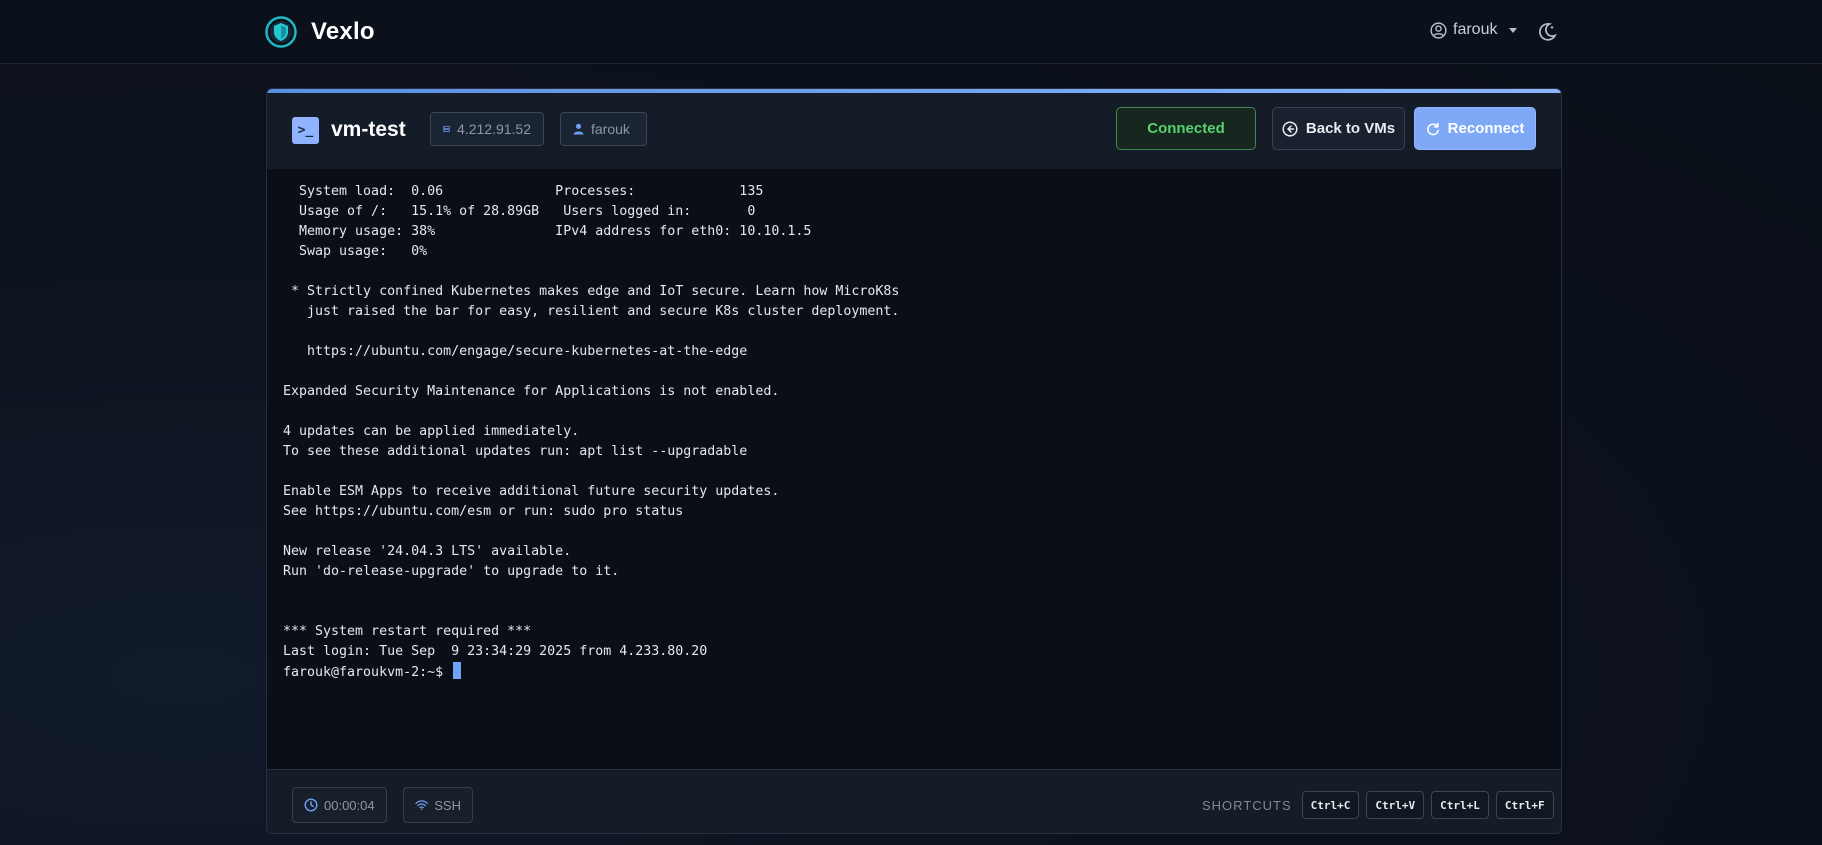  What do you see at coordinates (914, 131) in the screenshot?
I see `card-header: >_ vm-test 4.212.91.52 farouk Connected` at bounding box center [914, 131].